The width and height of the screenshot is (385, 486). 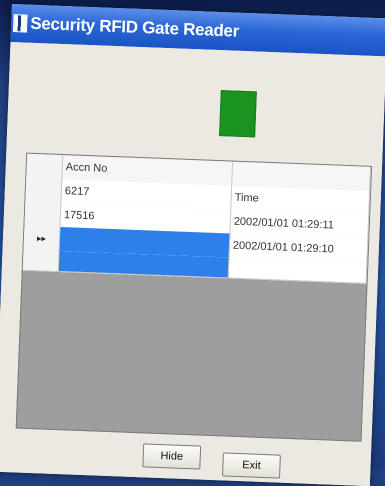 I want to click on status-indicator, so click(x=238, y=114).